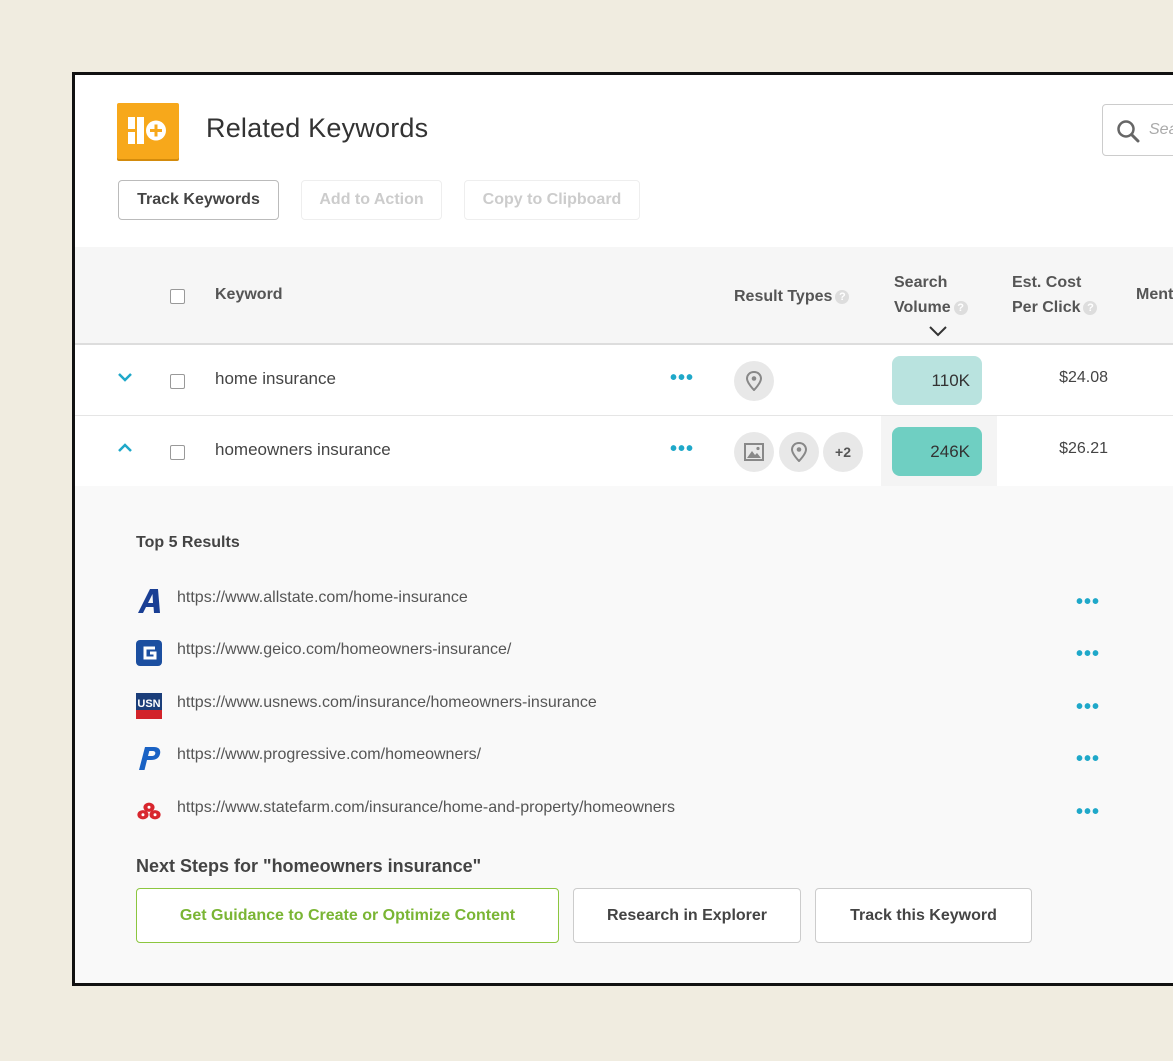  I want to click on column-result-types: Result Types?, so click(792, 296).